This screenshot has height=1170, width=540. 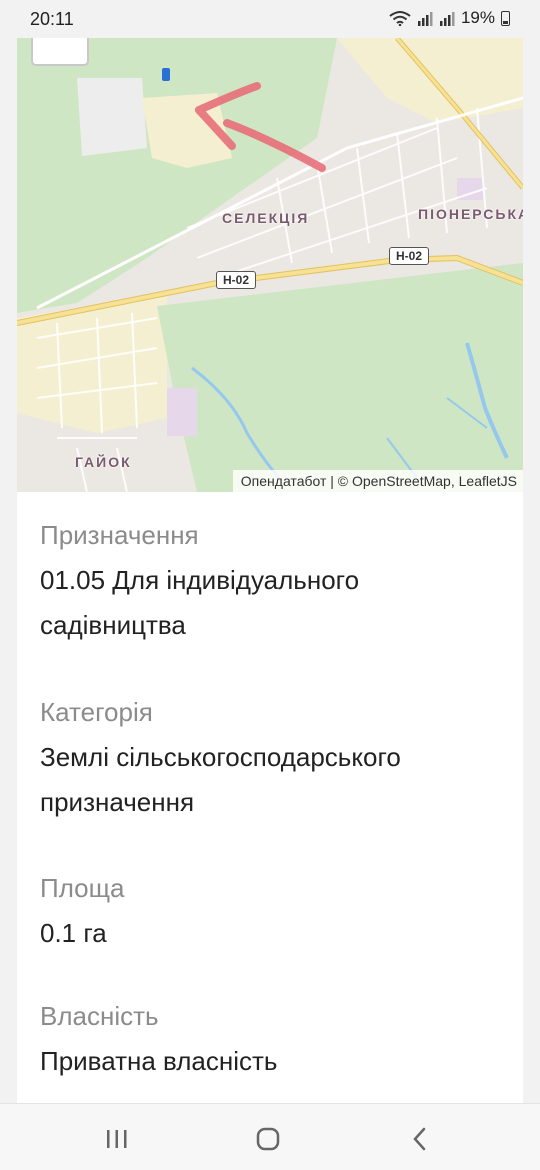 I want to click on home-icon, so click(x=268, y=1139).